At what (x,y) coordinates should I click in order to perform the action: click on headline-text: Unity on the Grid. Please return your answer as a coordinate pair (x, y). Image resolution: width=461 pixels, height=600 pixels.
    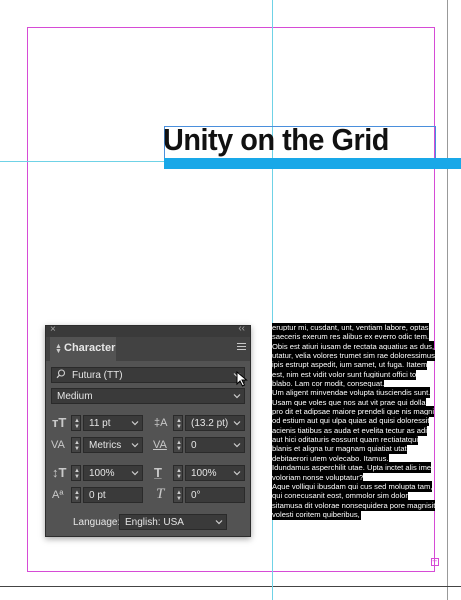
    Looking at the image, I should click on (276, 140).